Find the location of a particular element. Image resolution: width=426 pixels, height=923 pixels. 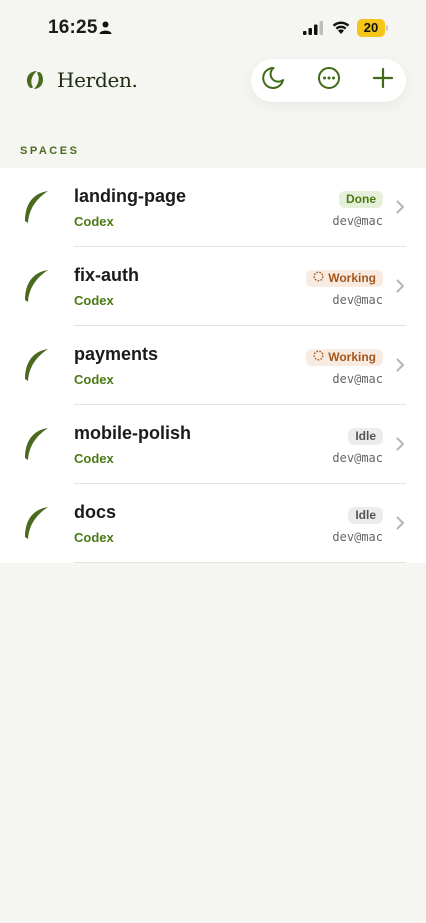

space-row: payments Codex Working dev@mac is located at coordinates (213, 365).